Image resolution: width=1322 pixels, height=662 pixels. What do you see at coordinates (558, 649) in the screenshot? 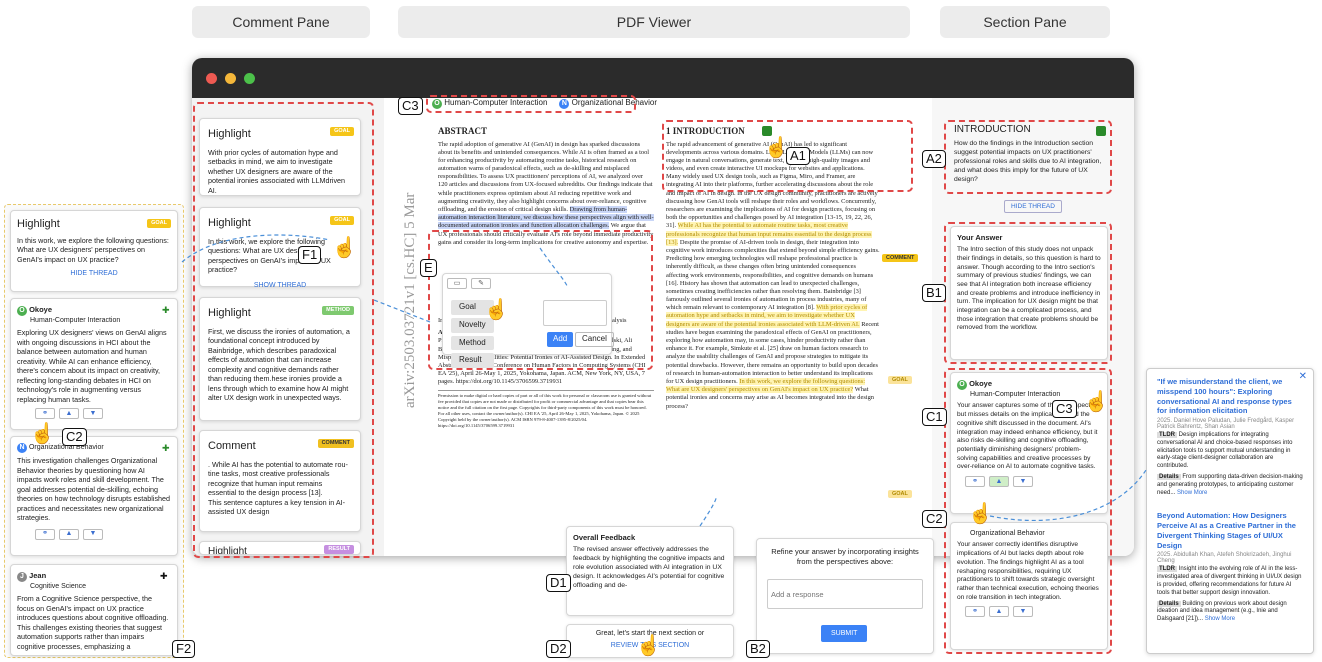
I see `callout-d2: D2` at bounding box center [558, 649].